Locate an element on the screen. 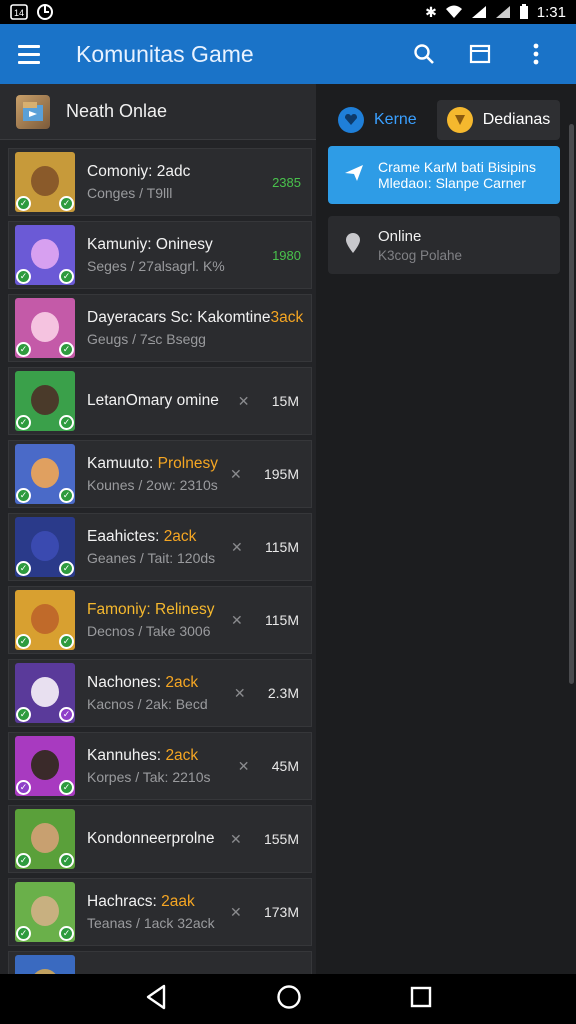 This screenshot has height=1024, width=576. user-count: 173M is located at coordinates (281, 912).